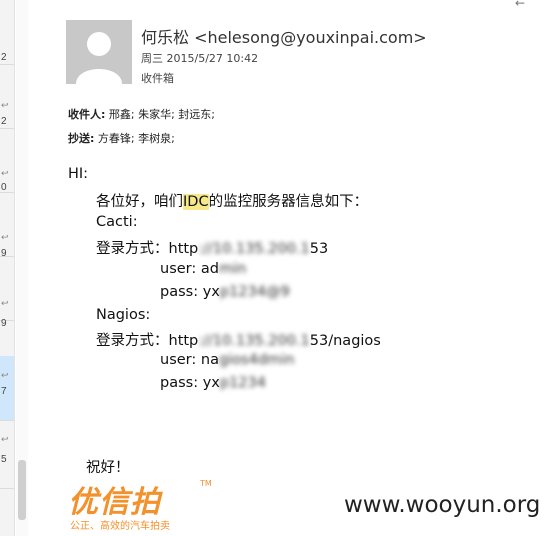 The image size is (555, 536). I want to click on list-item: ↩ 2, so click(7, 96).